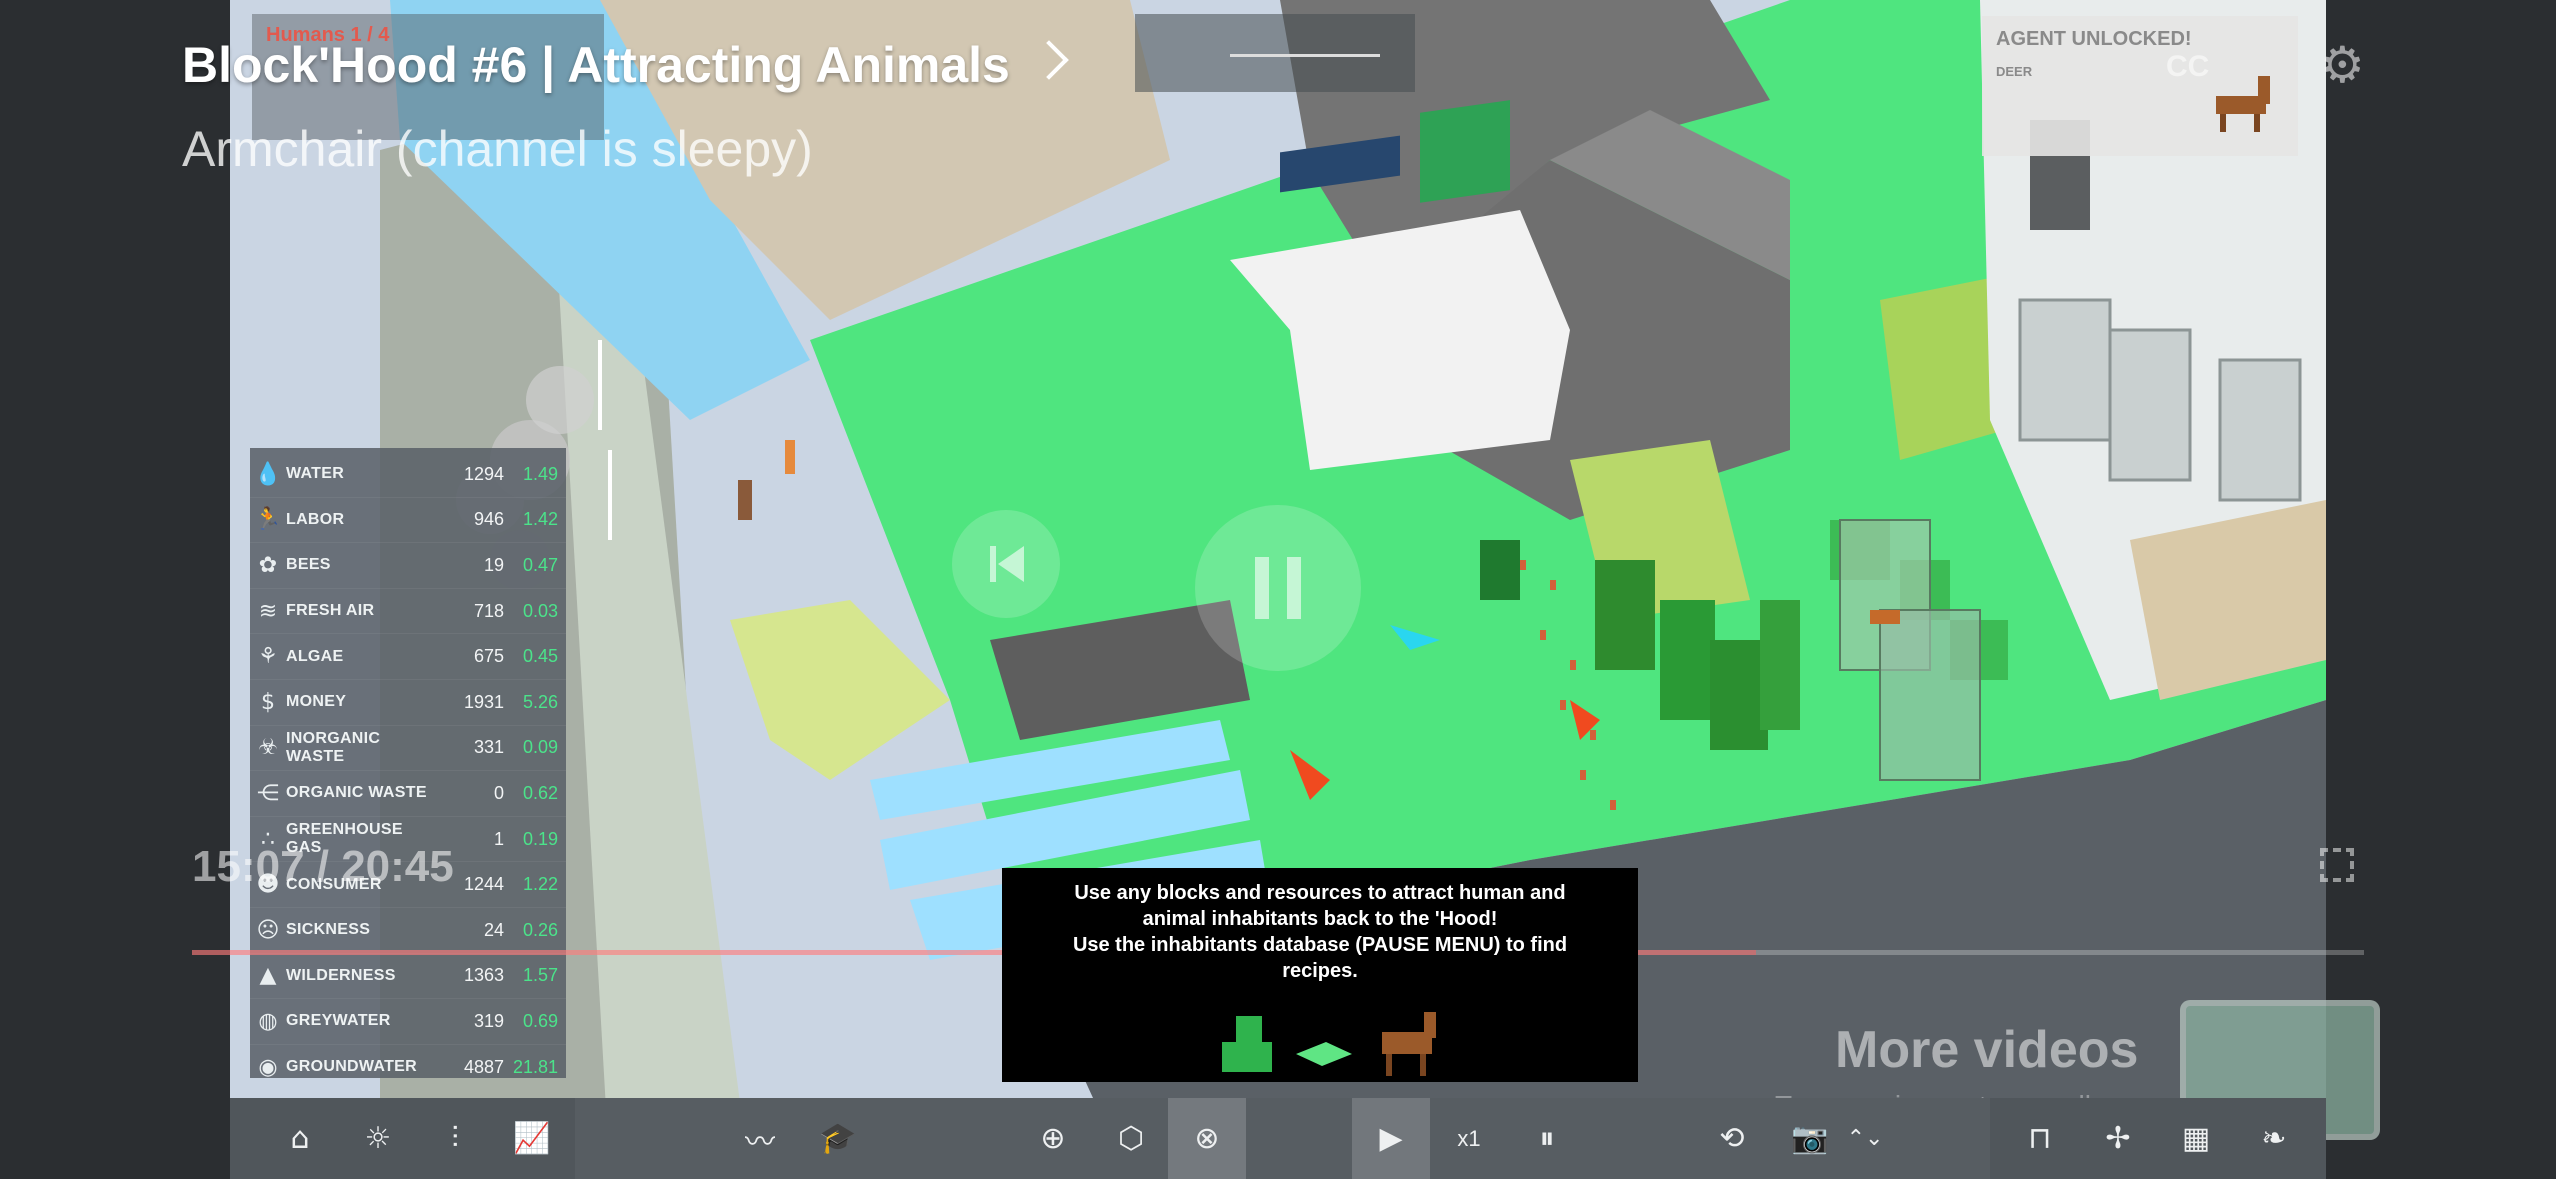 This screenshot has height=1179, width=2556. What do you see at coordinates (1275, 53) in the screenshot?
I see `time-of-day-widget` at bounding box center [1275, 53].